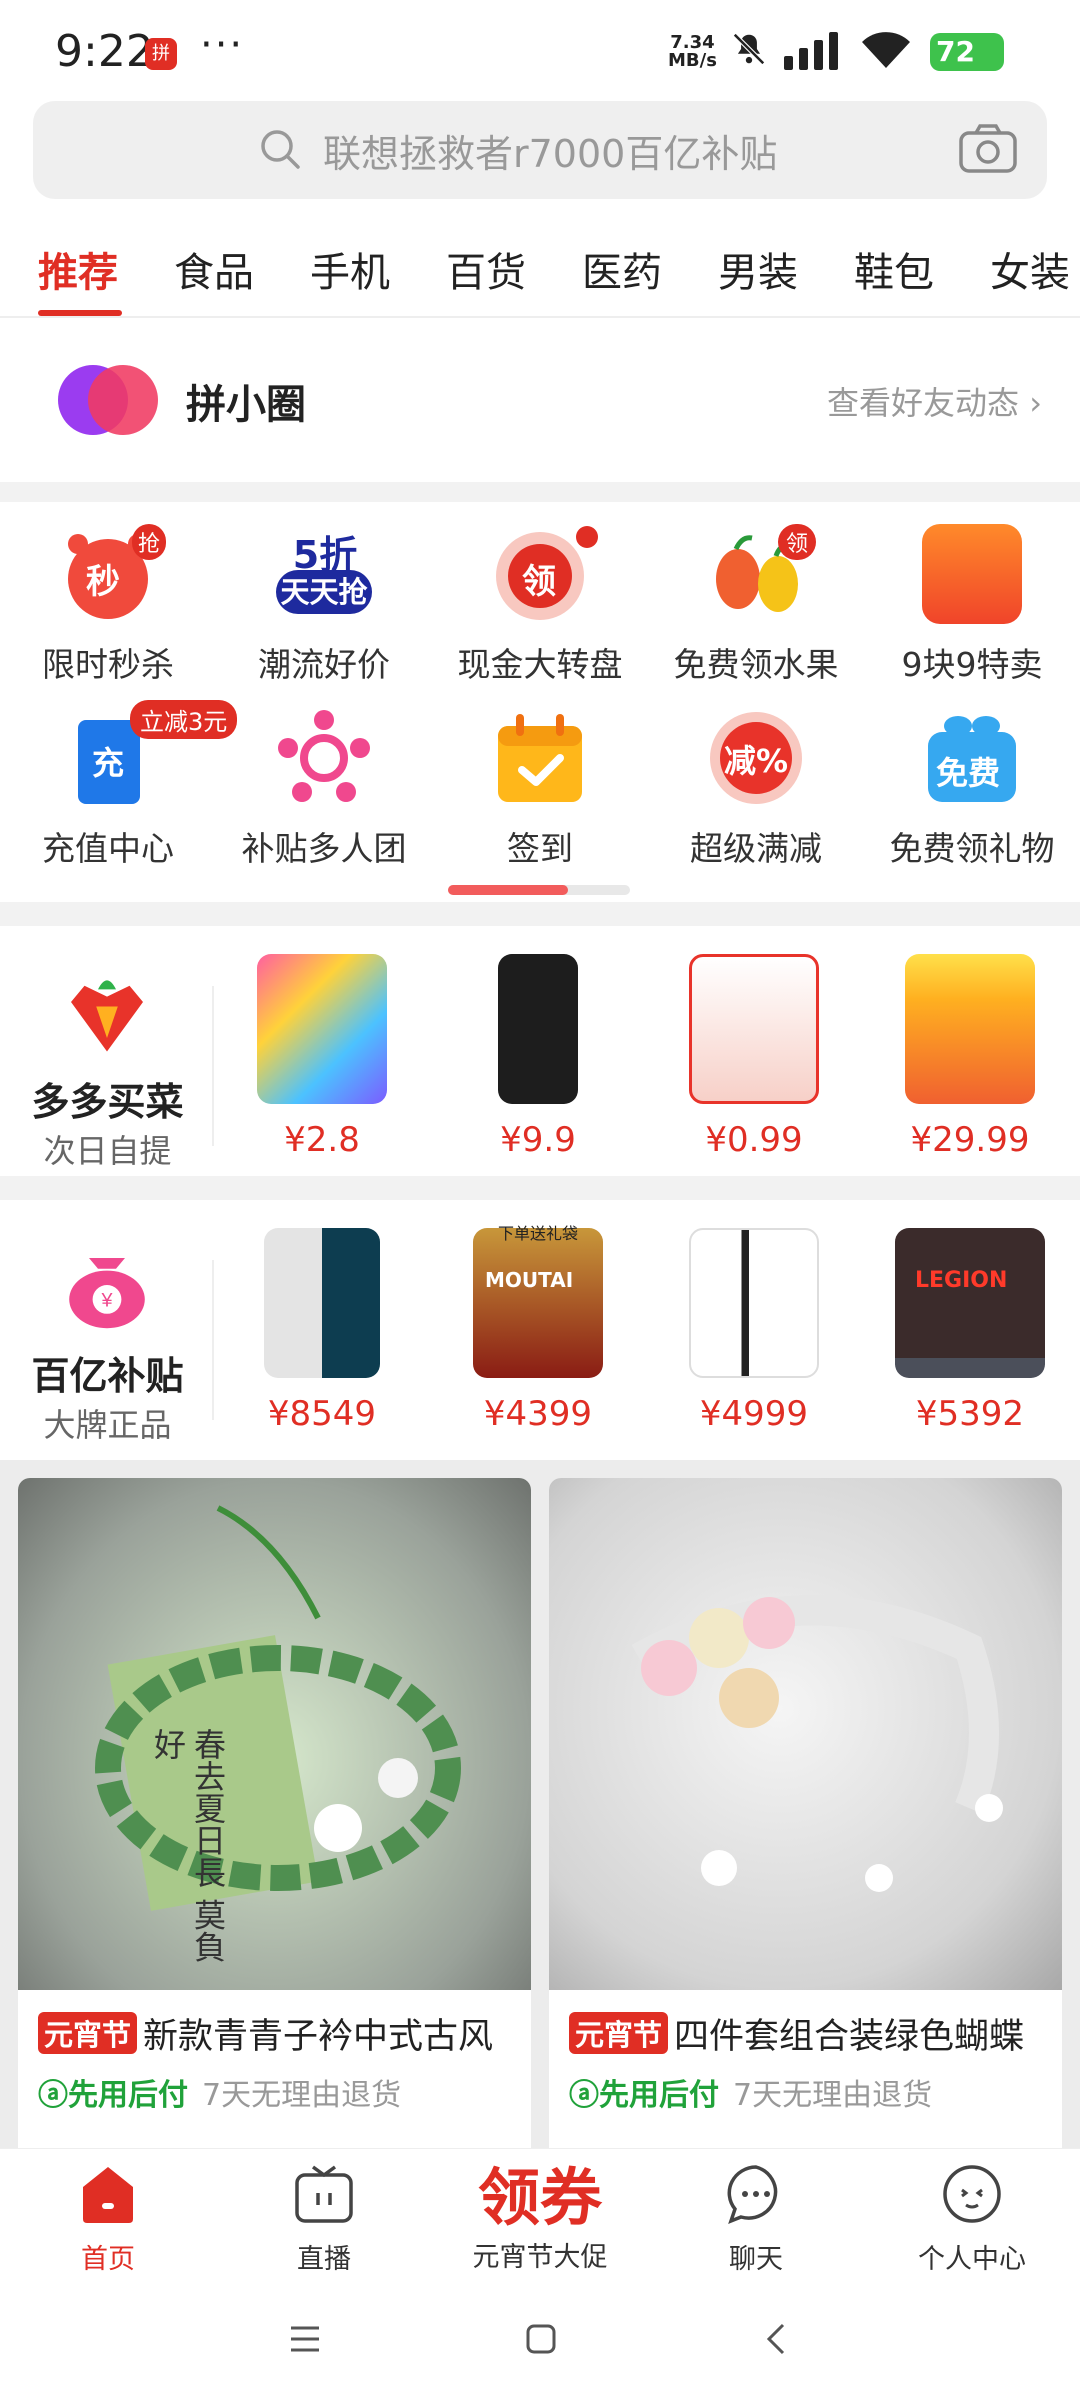 The image size is (1080, 2400). I want to click on nav-coupon: 领券 元宵节大促, so click(540, 2218).